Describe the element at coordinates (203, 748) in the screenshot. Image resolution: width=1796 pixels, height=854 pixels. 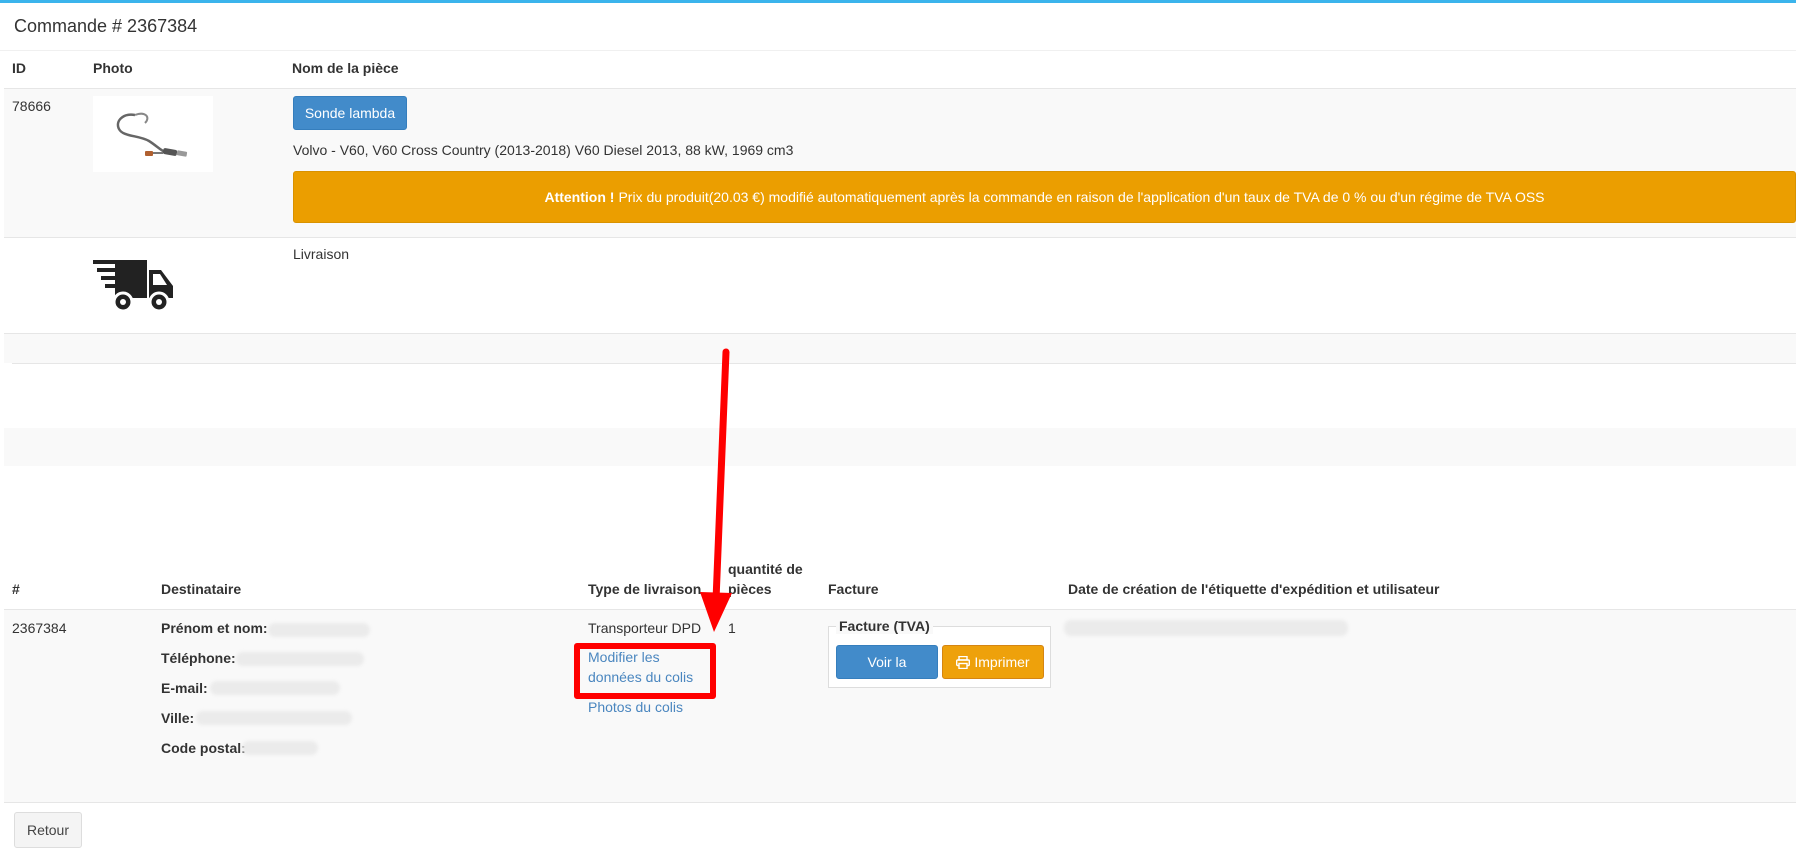
I see `recipient-postal-label: Code postal:` at that location.